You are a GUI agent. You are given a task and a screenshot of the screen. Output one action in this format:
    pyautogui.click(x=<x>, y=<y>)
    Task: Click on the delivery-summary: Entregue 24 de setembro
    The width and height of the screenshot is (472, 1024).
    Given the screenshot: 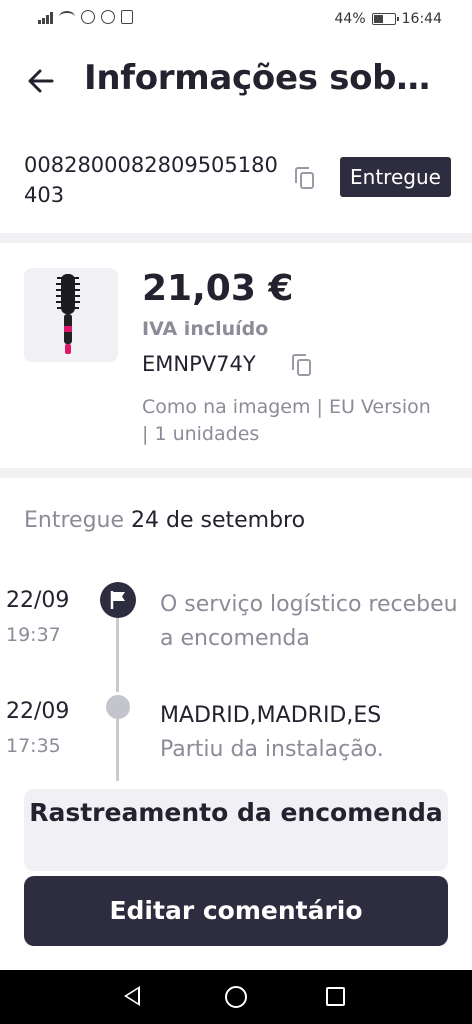 What is the action you would take?
    pyautogui.click(x=164, y=520)
    